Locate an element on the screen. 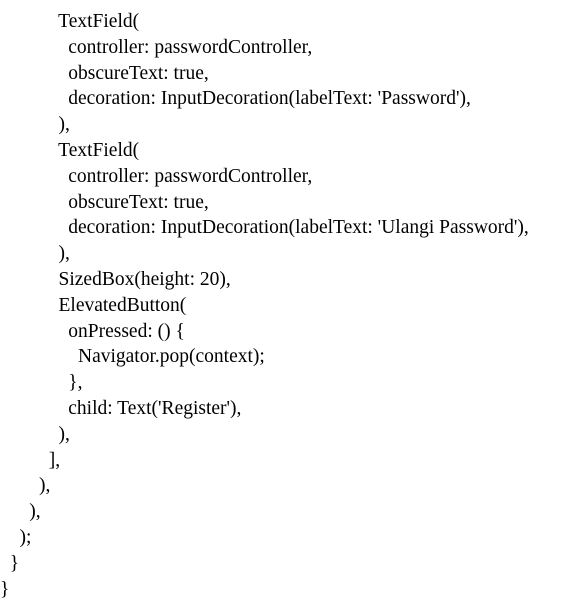 This screenshot has width=577, height=602. code-line: ], is located at coordinates (30, 460).